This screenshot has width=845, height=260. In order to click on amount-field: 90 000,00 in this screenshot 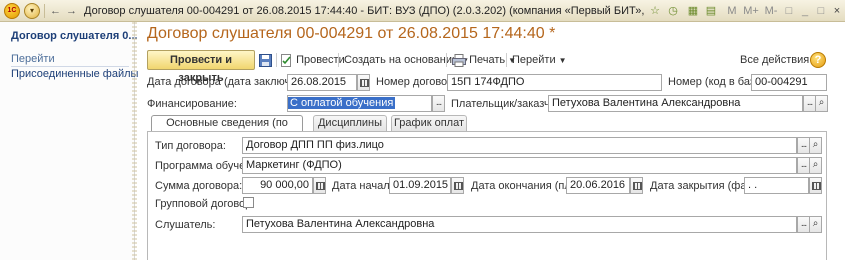, I will do `click(277, 185)`.